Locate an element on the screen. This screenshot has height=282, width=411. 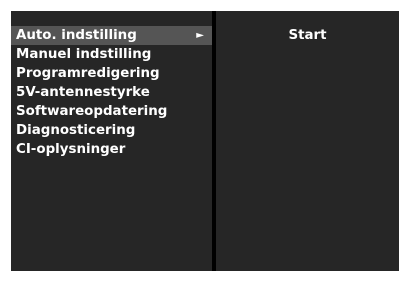
start-option: Start is located at coordinates (307, 35).